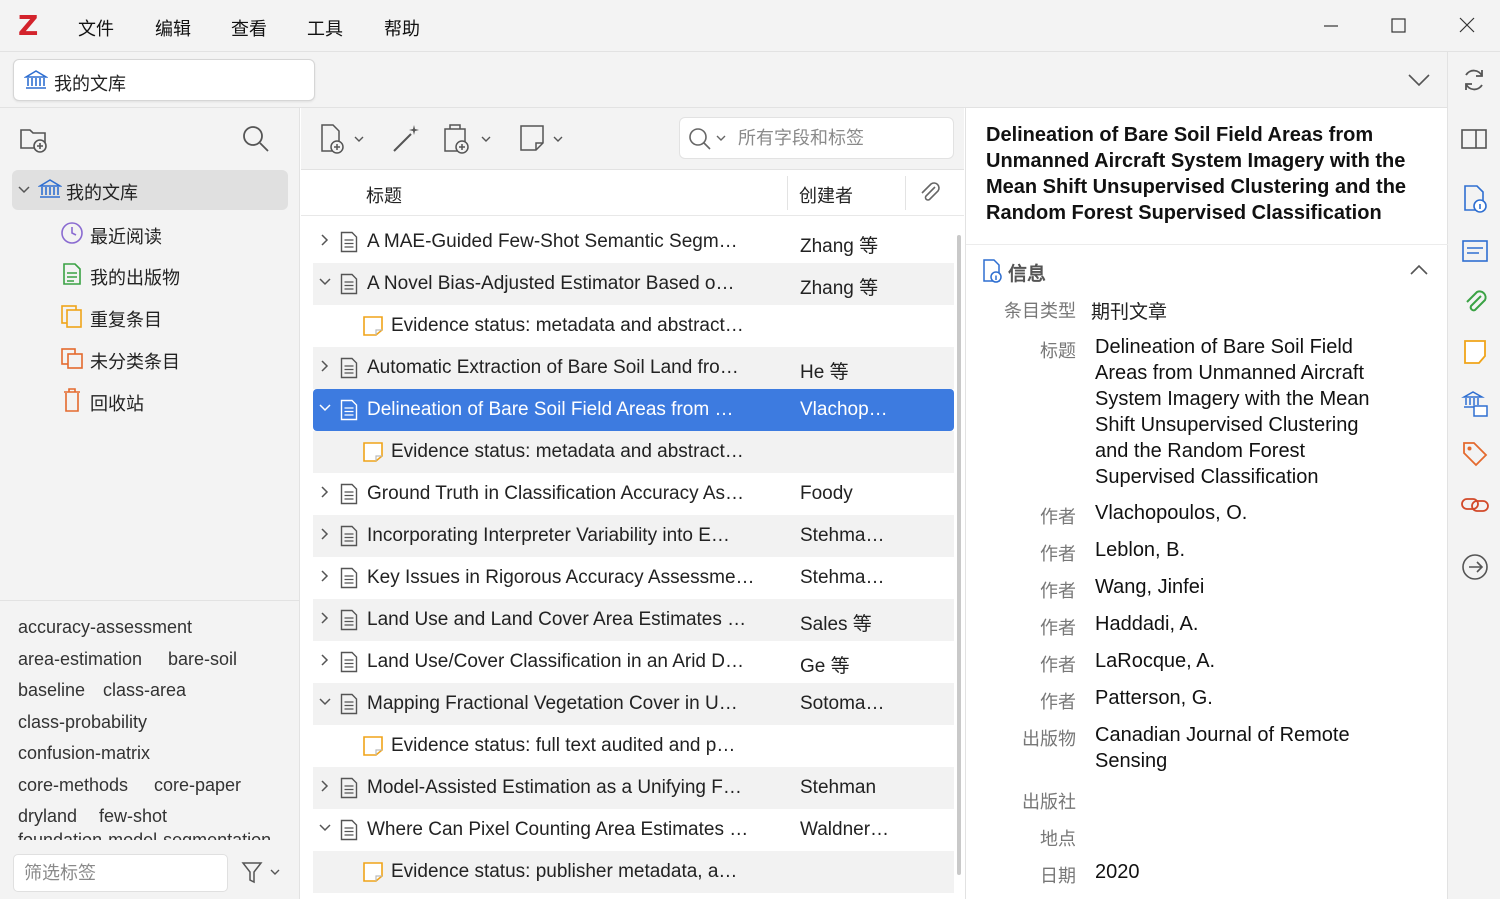 The height and width of the screenshot is (899, 1500). I want to click on column-title: 标题, so click(384, 195).